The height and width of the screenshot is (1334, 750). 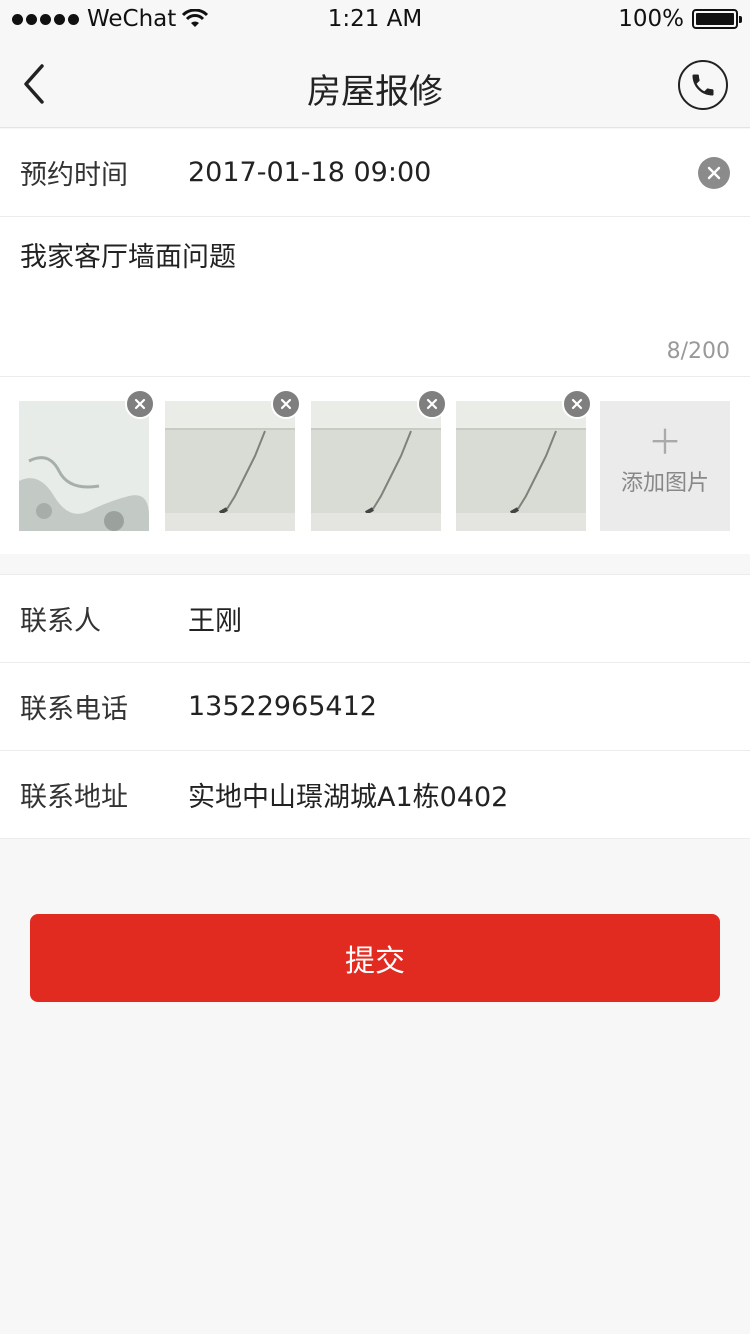 What do you see at coordinates (375, 958) in the screenshot?
I see `submit-button: 提交` at bounding box center [375, 958].